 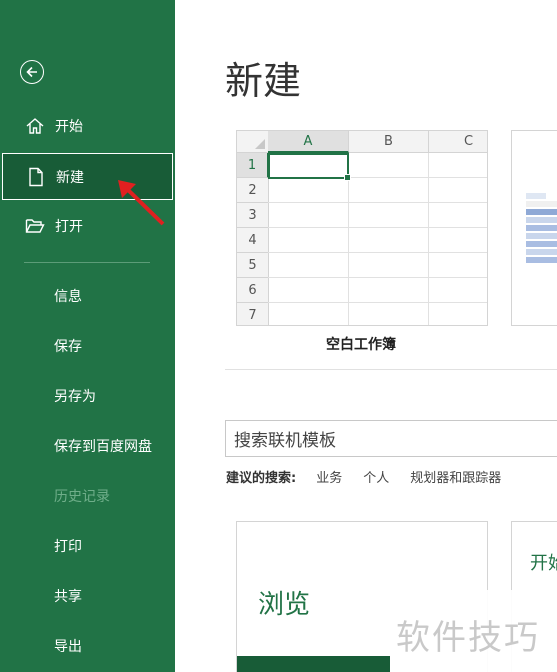 I want to click on watermark-text: 软件技巧, so click(x=468, y=638).